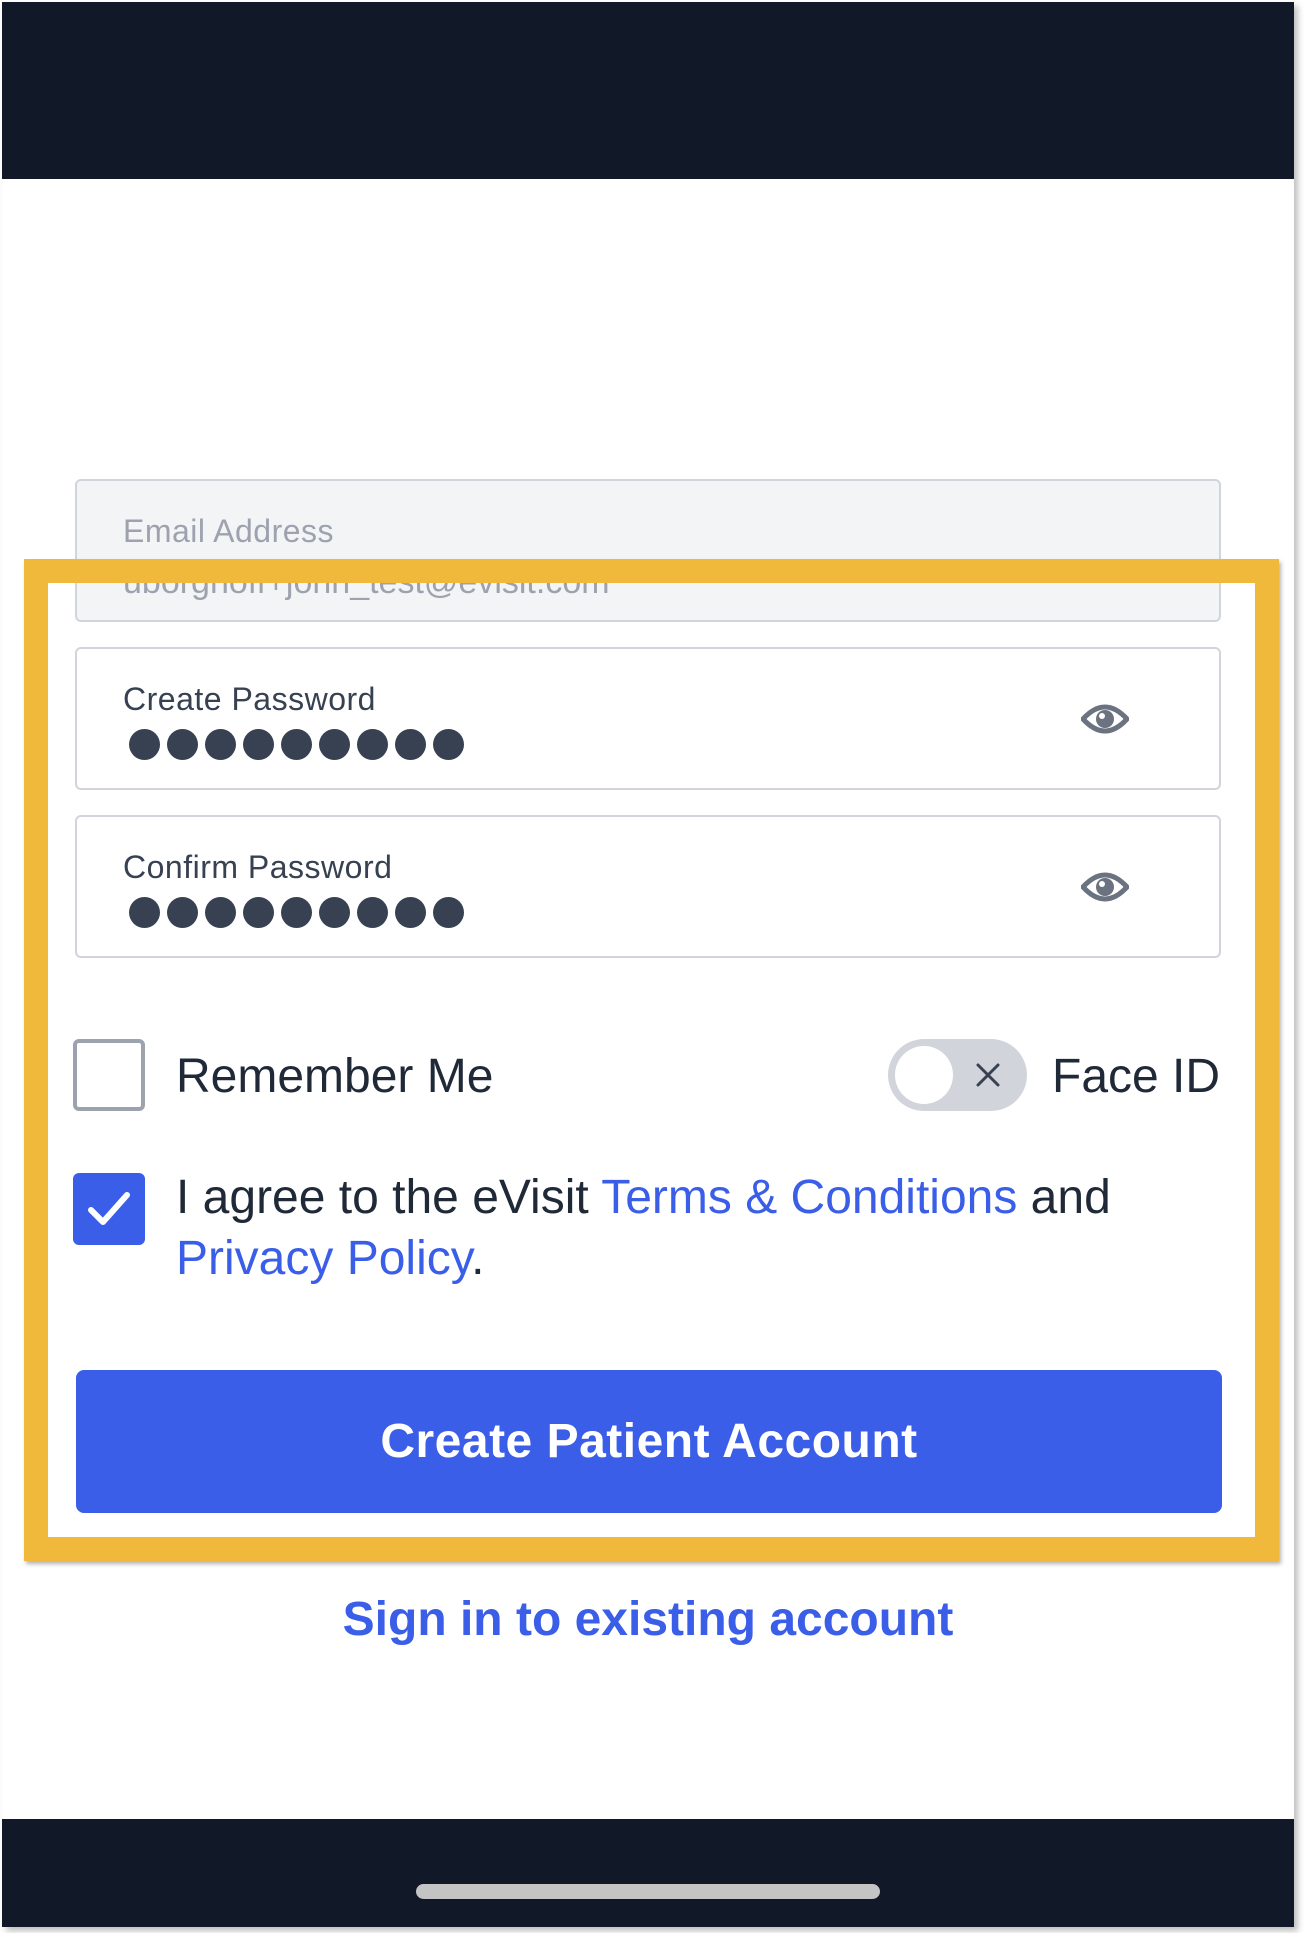 This screenshot has width=1304, height=1933. I want to click on email-label: Email Address, so click(229, 531).